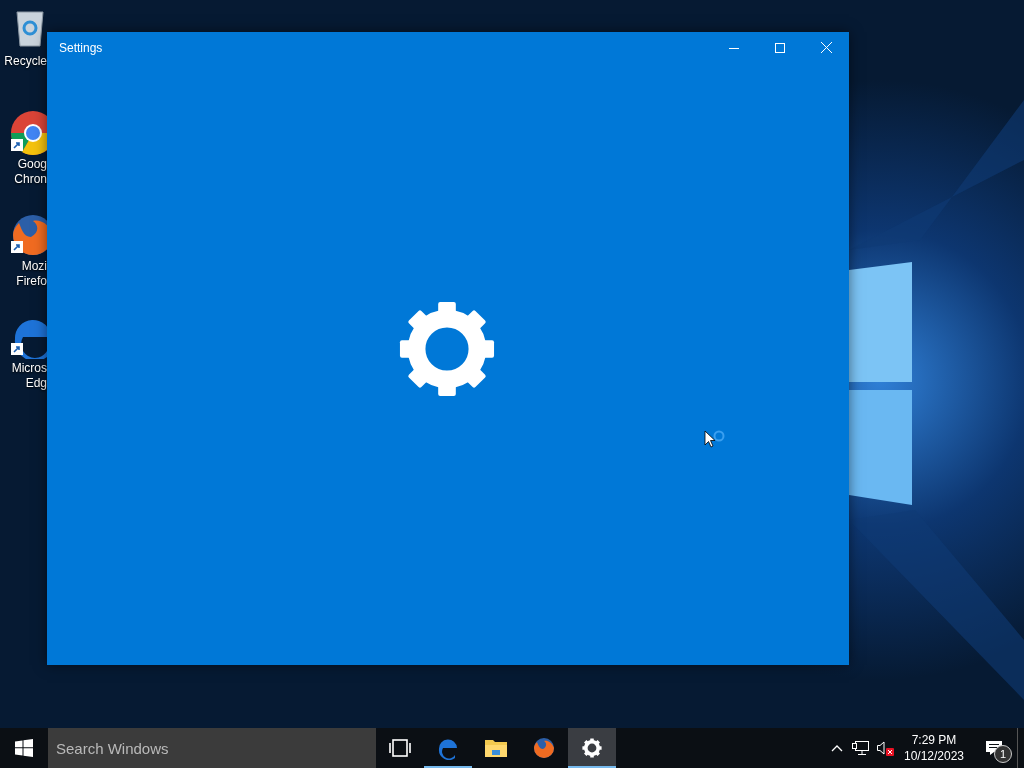 This screenshot has width=1024, height=768. What do you see at coordinates (826, 47) in the screenshot?
I see `close-icon` at bounding box center [826, 47].